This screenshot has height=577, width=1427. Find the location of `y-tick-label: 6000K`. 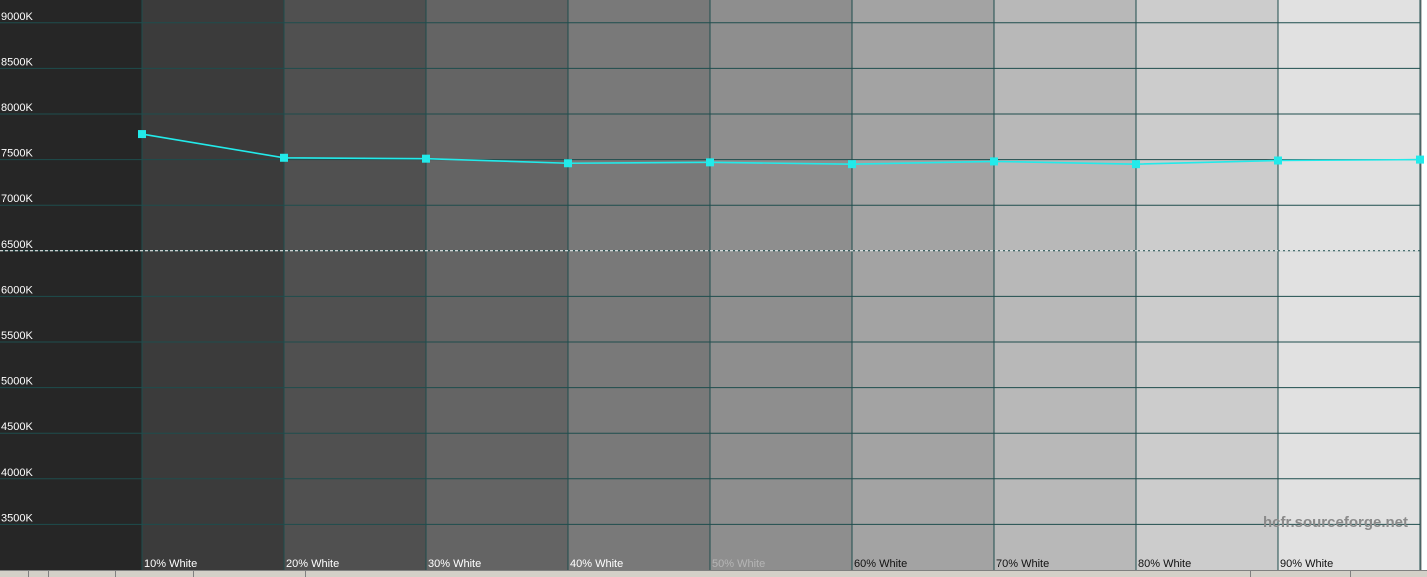

y-tick-label: 6000K is located at coordinates (17, 290).